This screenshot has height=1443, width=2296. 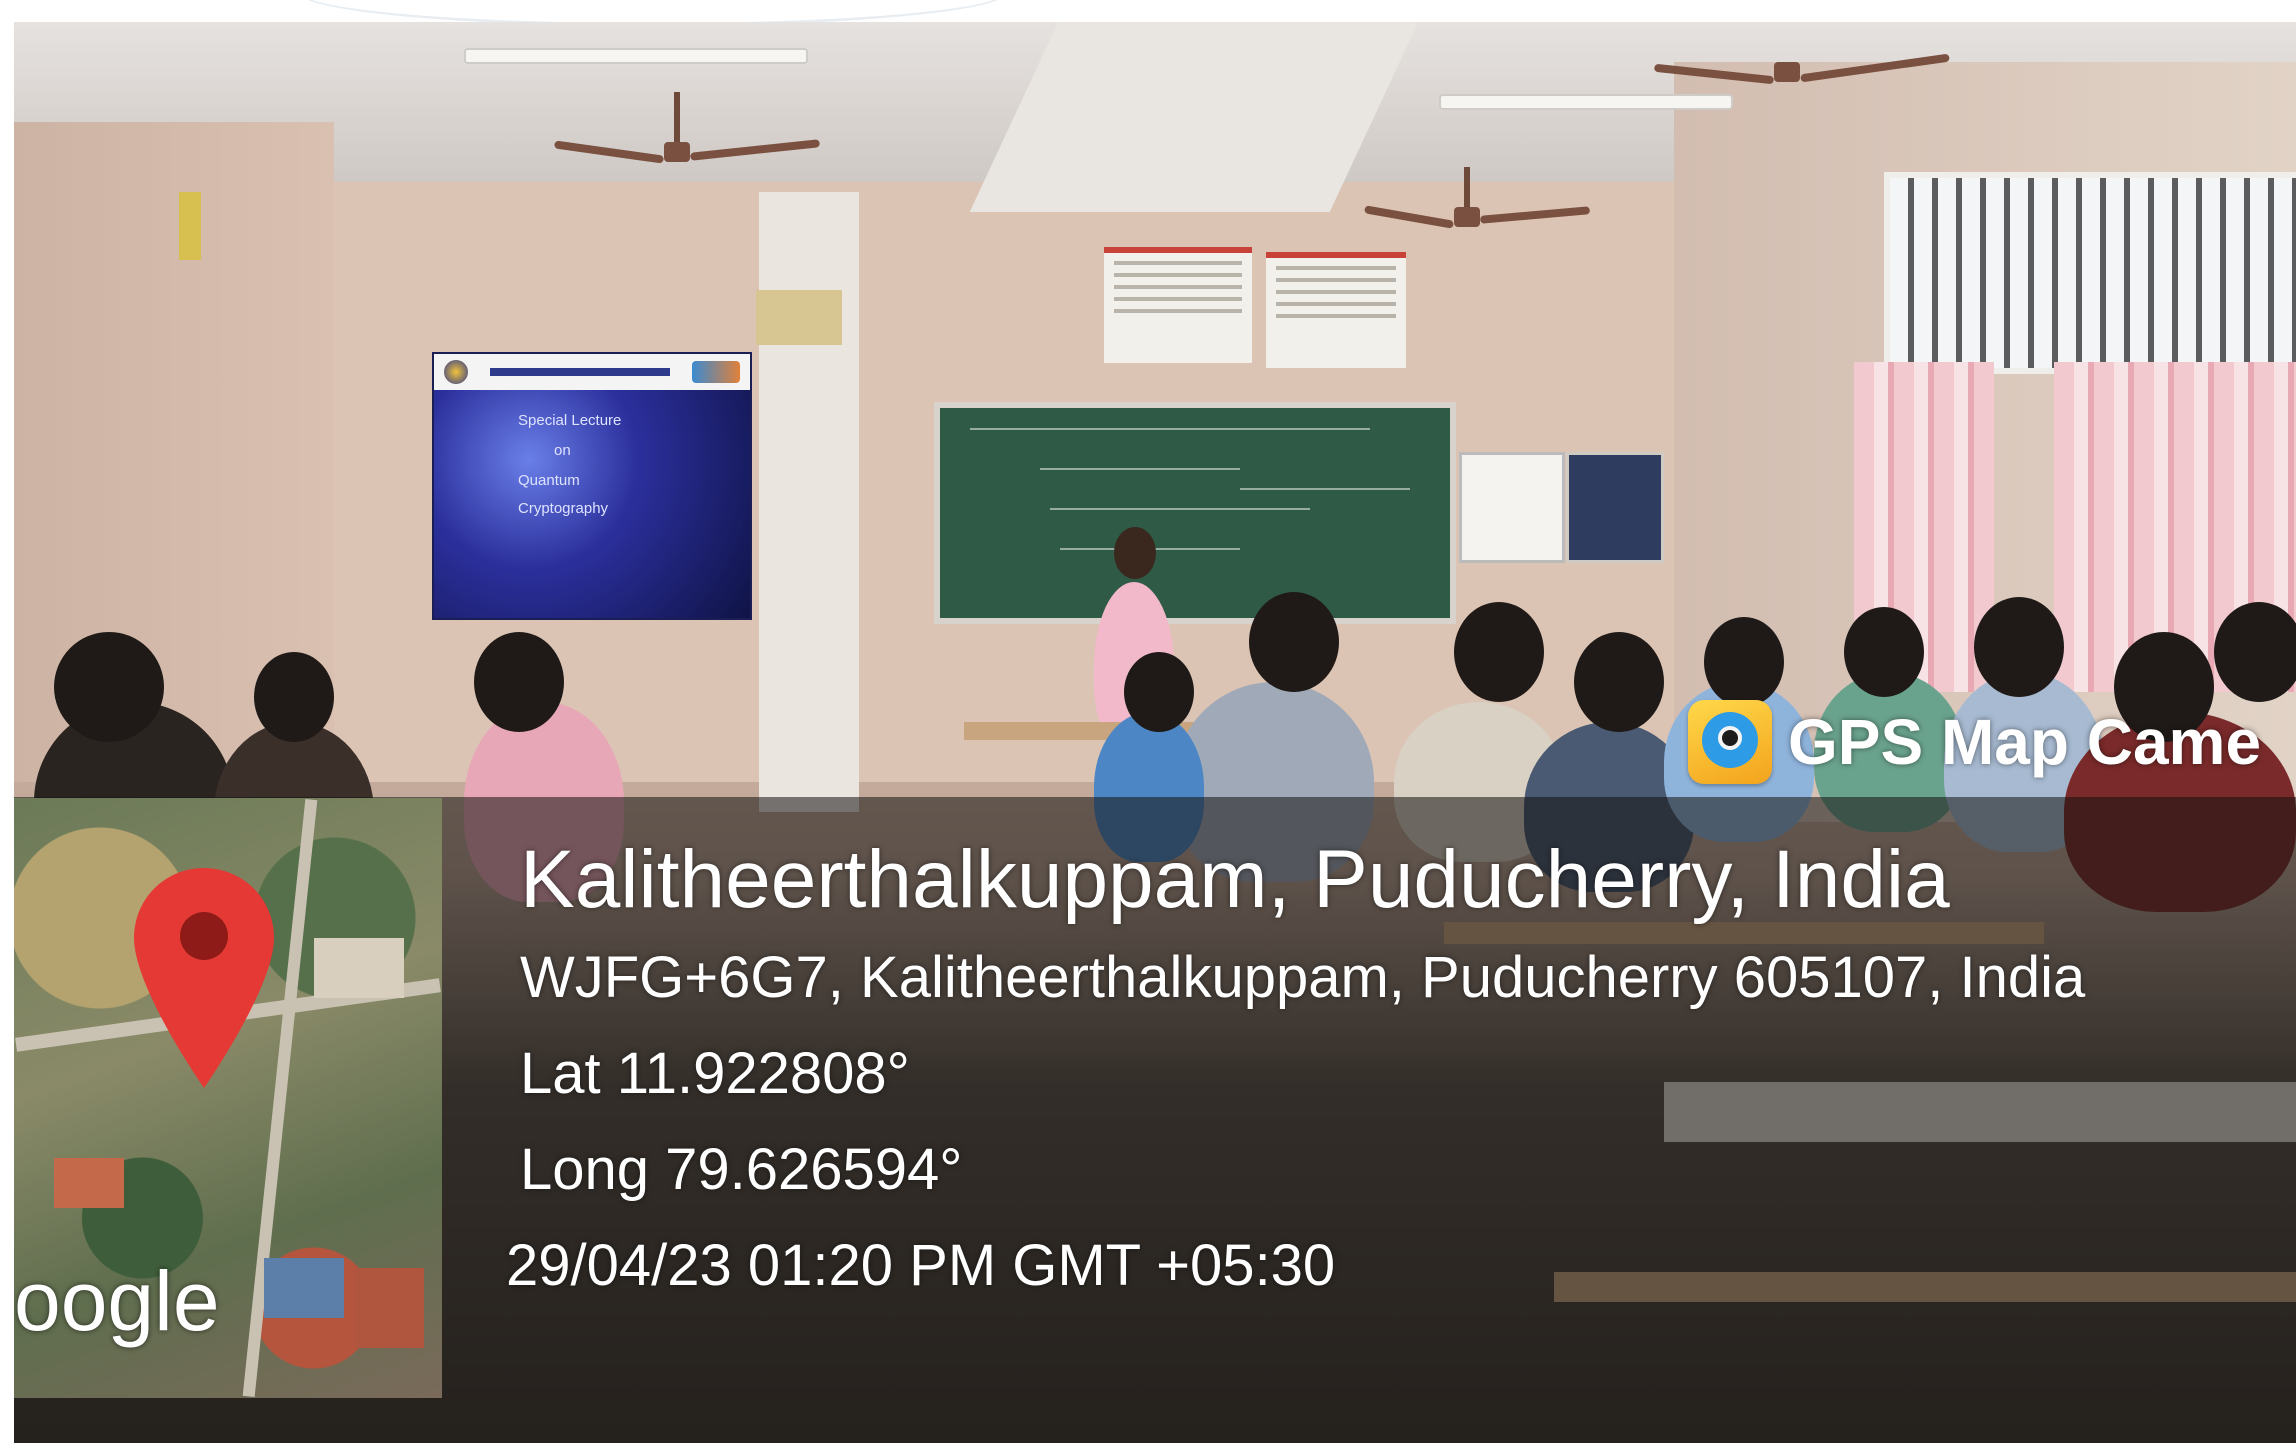 What do you see at coordinates (1512, 507) in the screenshot?
I see `whiteboard` at bounding box center [1512, 507].